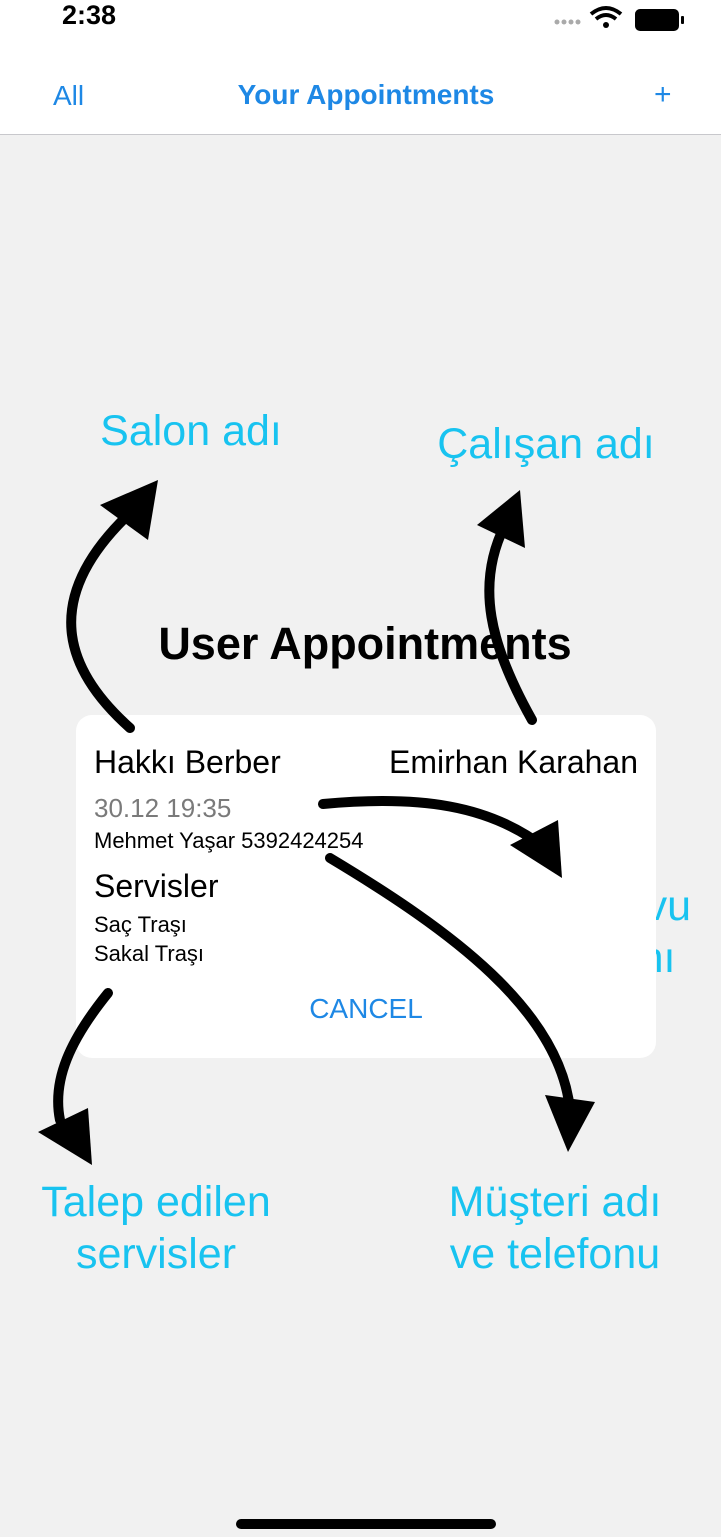 This screenshot has height=1537, width=721. What do you see at coordinates (365, 643) in the screenshot?
I see `section-title: User Appointments` at bounding box center [365, 643].